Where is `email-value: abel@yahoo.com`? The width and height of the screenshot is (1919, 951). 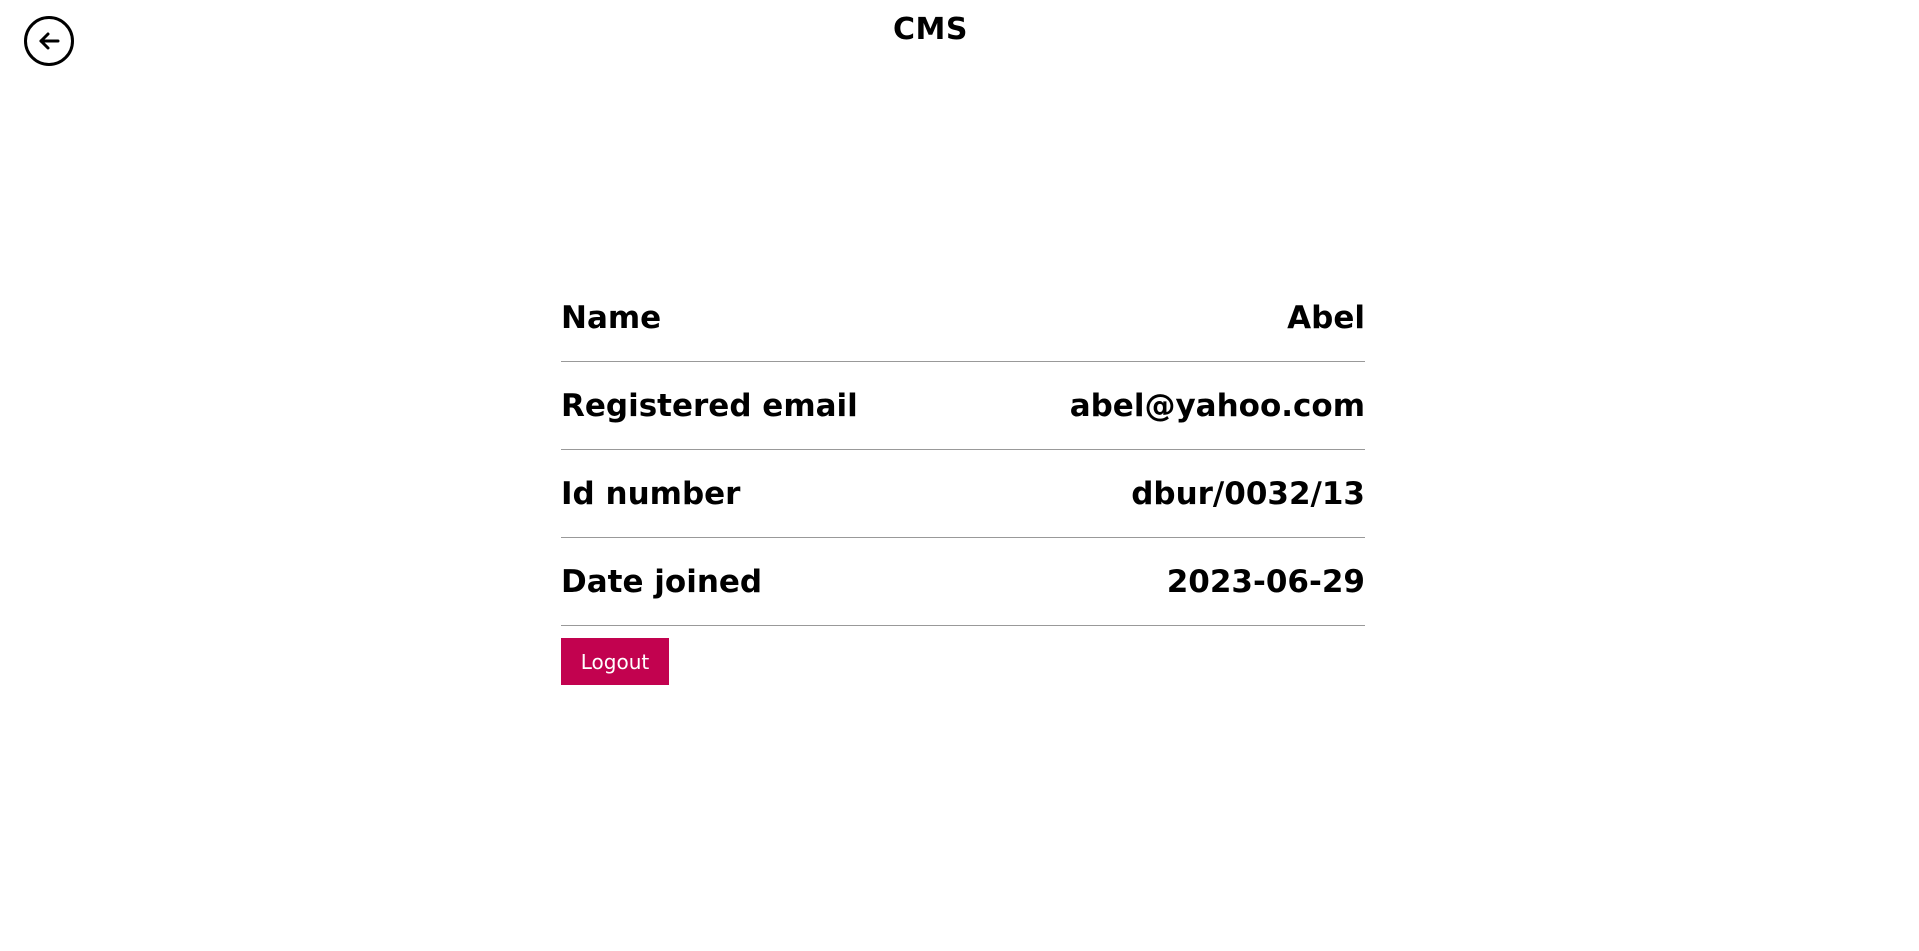 email-value: abel@yahoo.com is located at coordinates (1217, 405).